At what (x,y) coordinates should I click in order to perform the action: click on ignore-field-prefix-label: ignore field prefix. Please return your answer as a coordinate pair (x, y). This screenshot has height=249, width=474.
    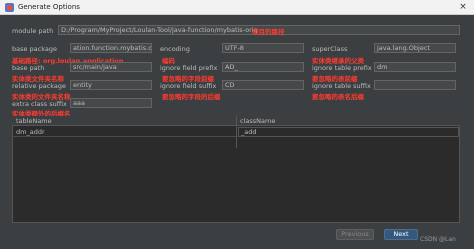
    Looking at the image, I should click on (189, 68).